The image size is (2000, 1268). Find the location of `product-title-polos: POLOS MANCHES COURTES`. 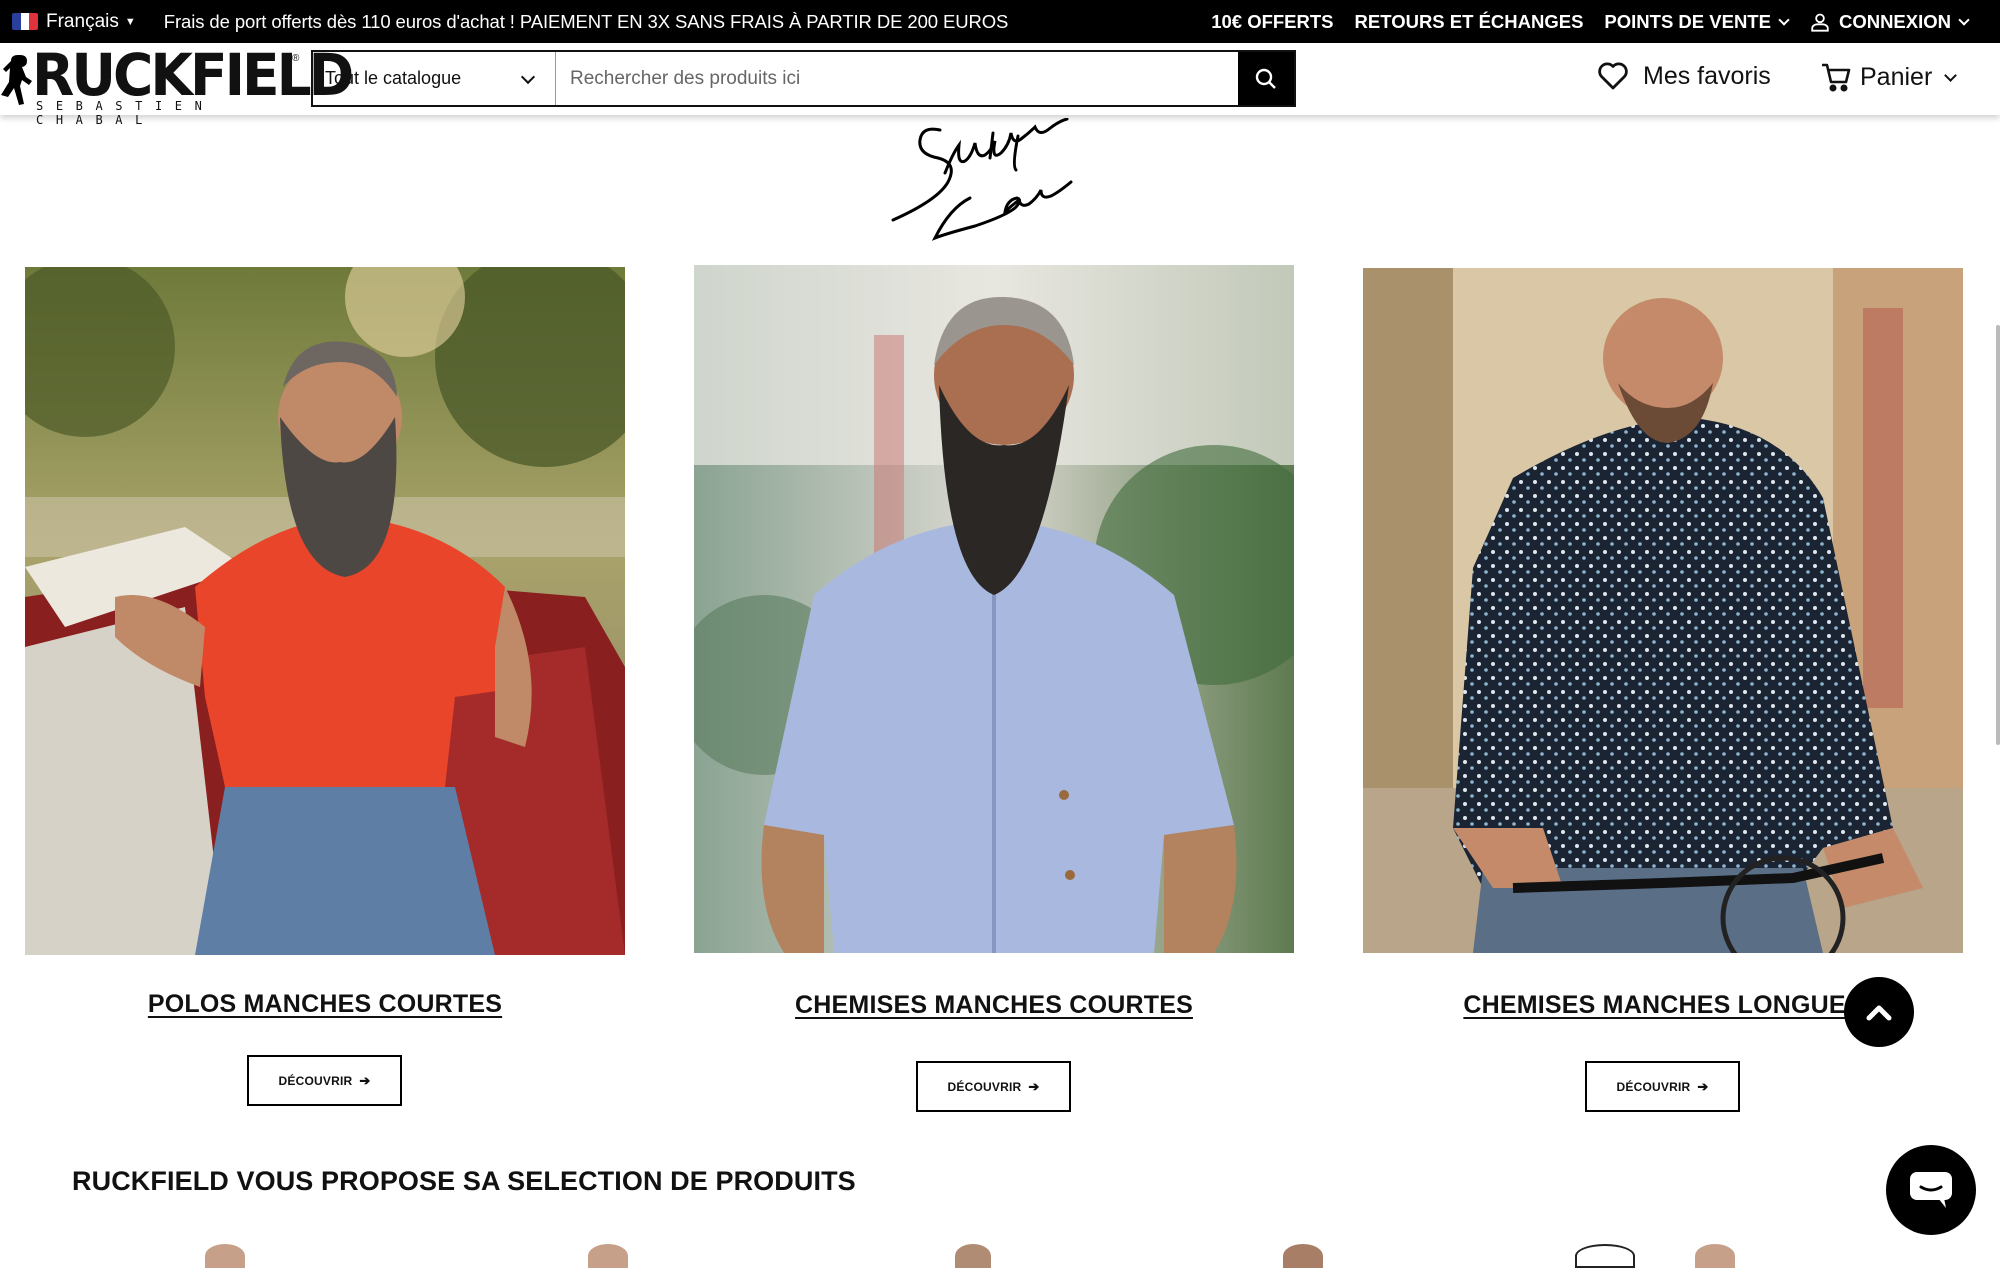

product-title-polos: POLOS MANCHES COURTES is located at coordinates (325, 1004).